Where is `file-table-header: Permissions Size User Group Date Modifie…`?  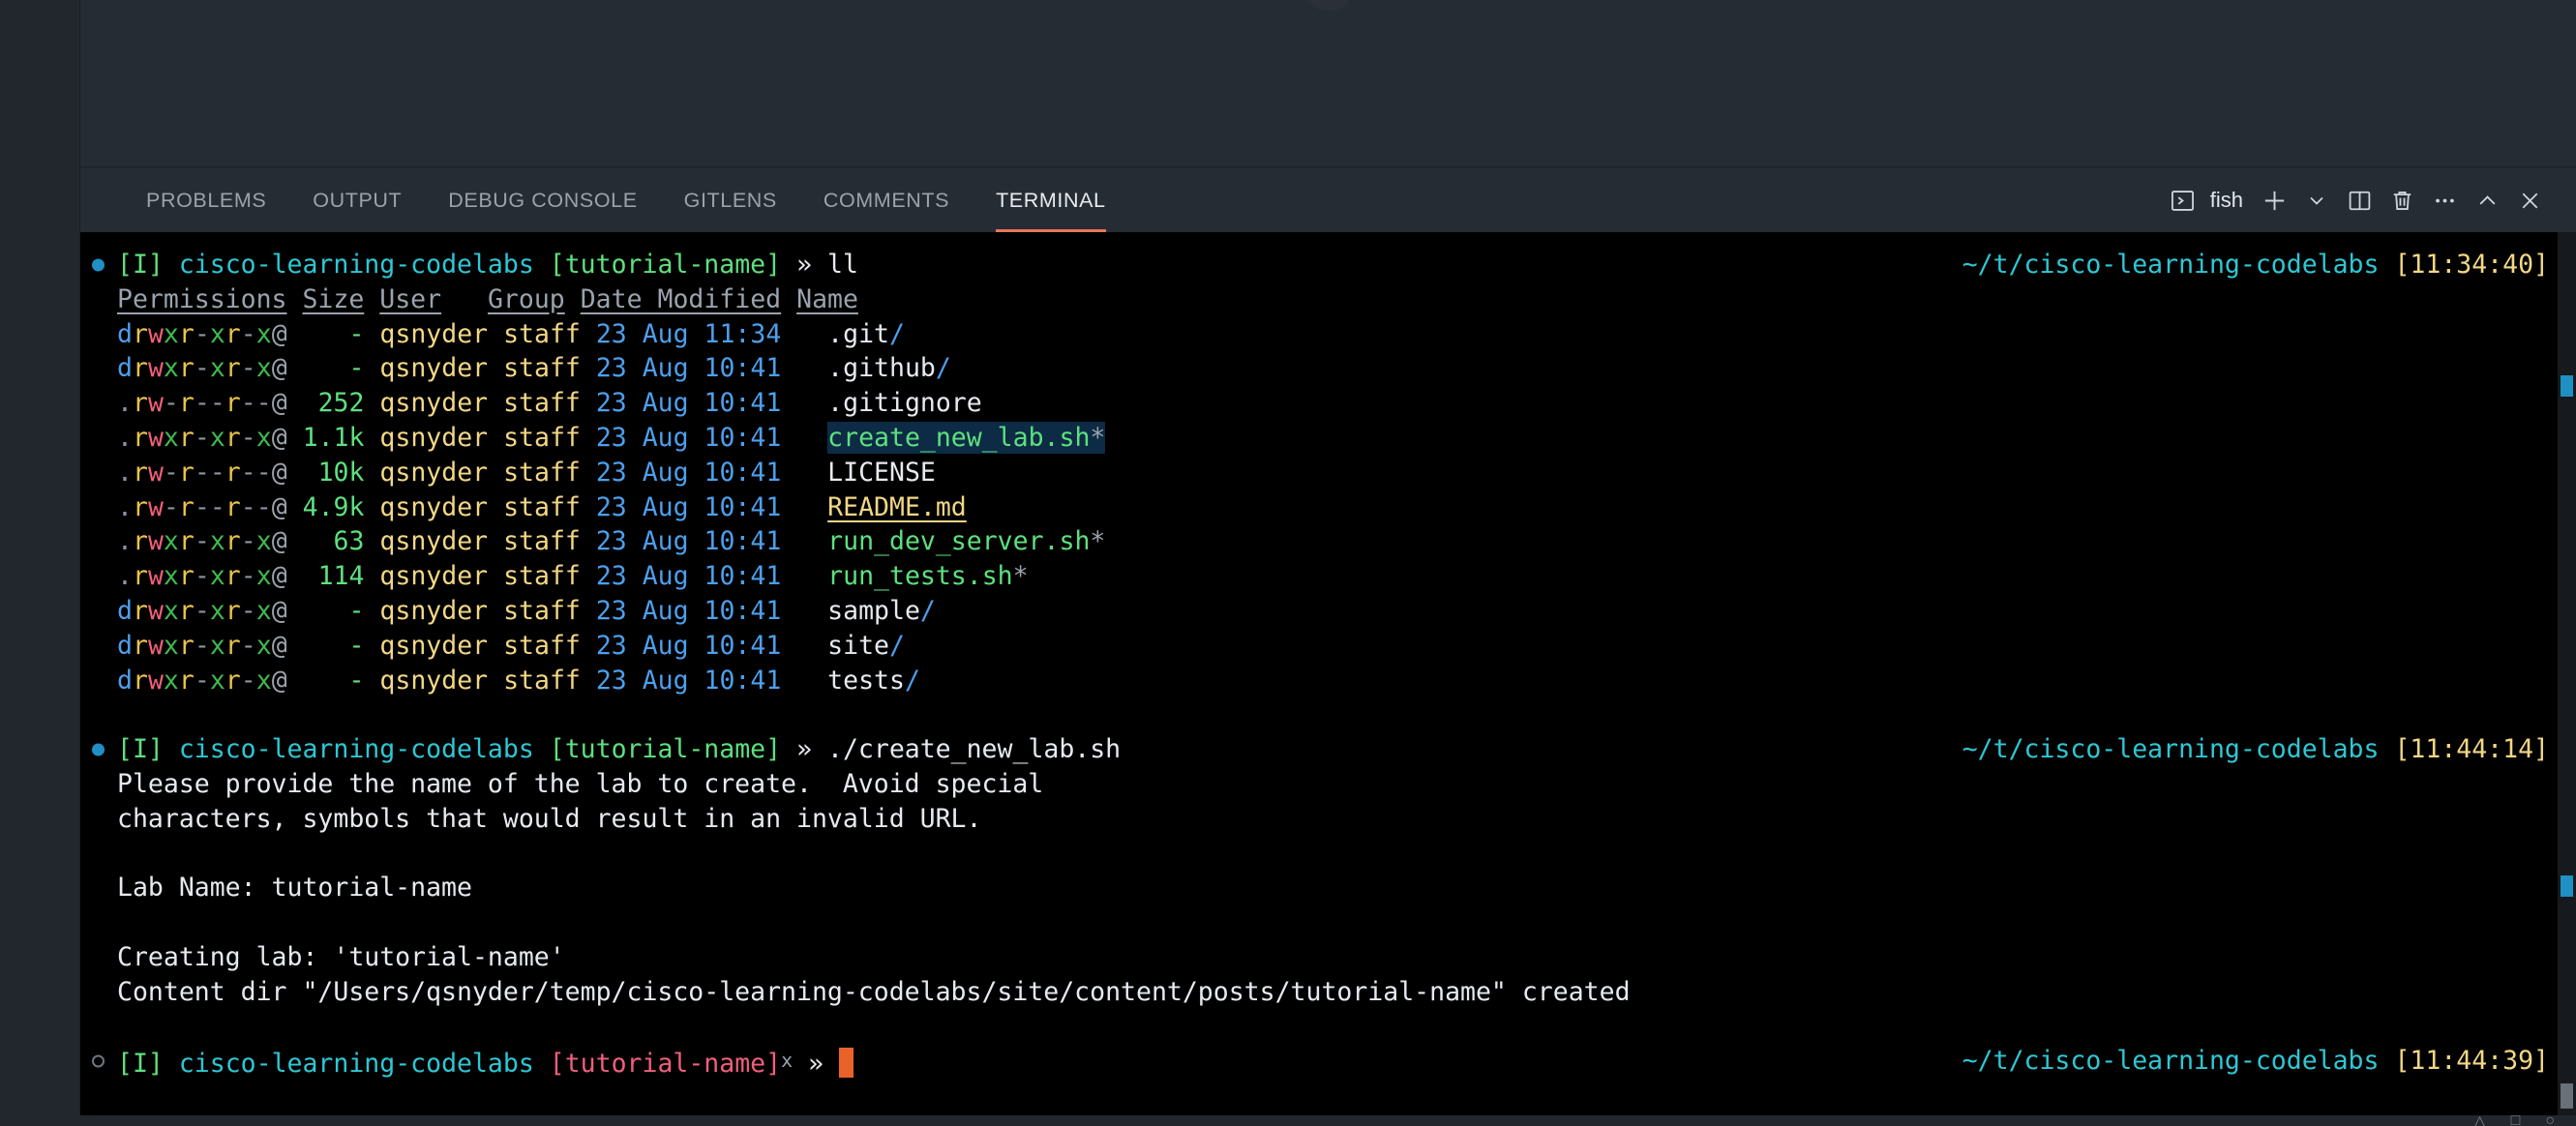 file-table-header: Permissions Size User Group Date Modifie… is located at coordinates (487, 298).